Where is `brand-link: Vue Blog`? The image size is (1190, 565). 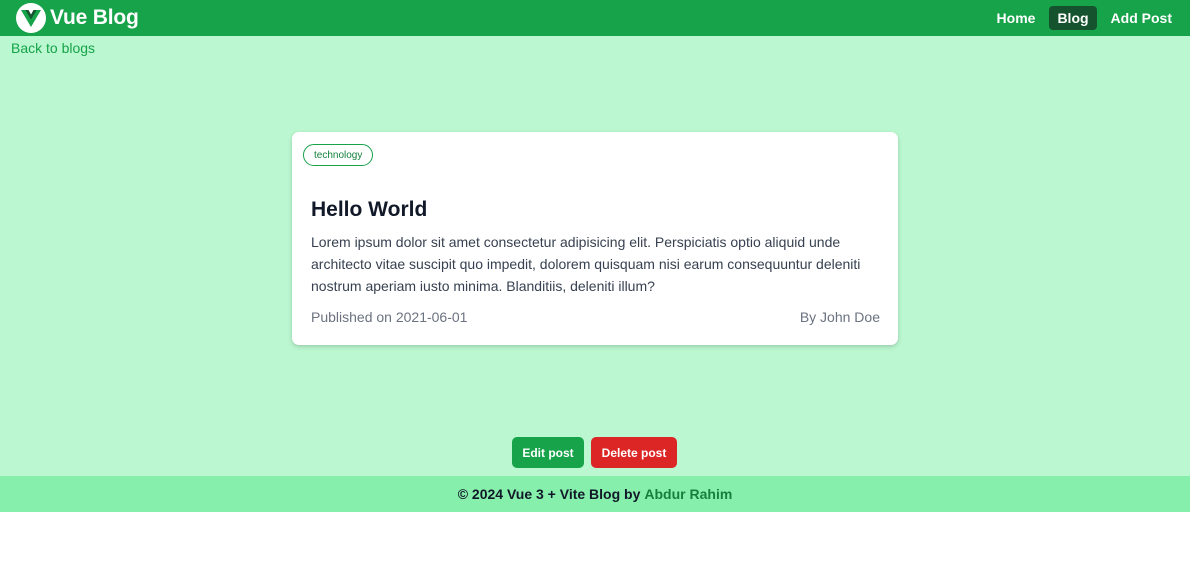
brand-link: Vue Blog is located at coordinates (77, 18).